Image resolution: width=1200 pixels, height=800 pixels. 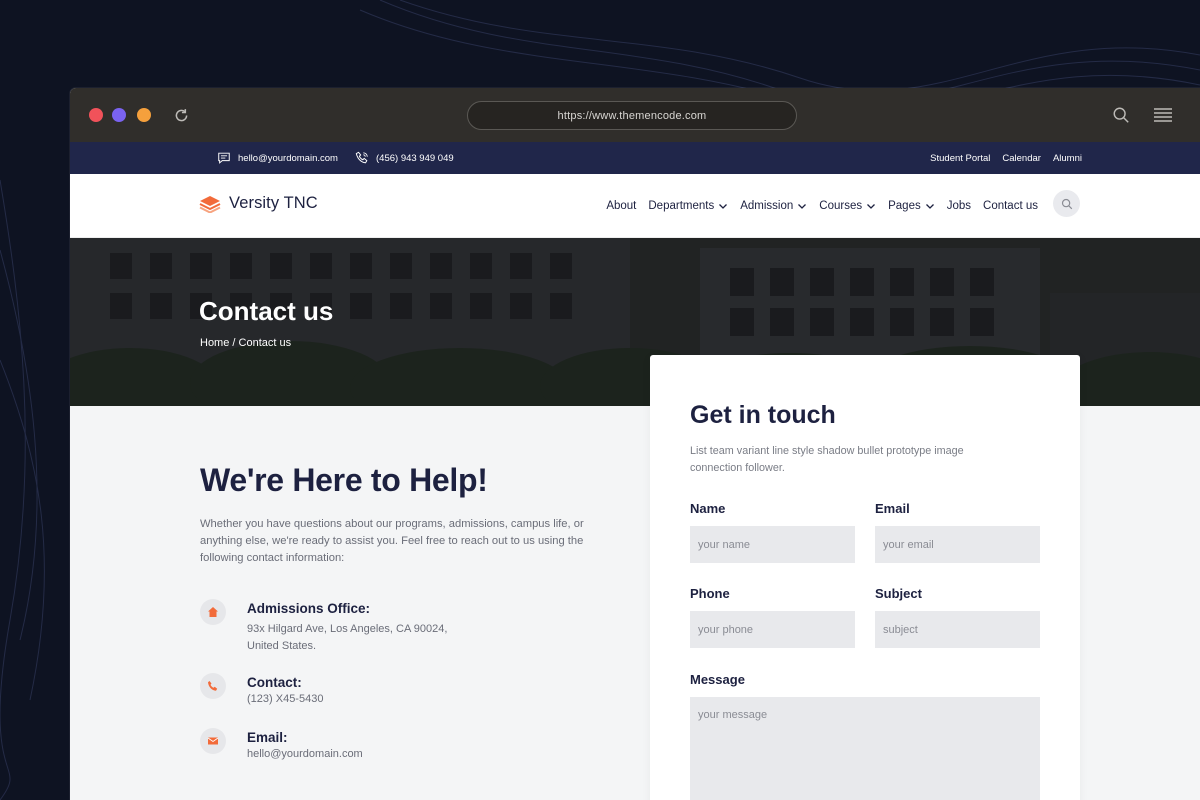 What do you see at coordinates (1021, 158) in the screenshot?
I see `link-calendar: Calendar` at bounding box center [1021, 158].